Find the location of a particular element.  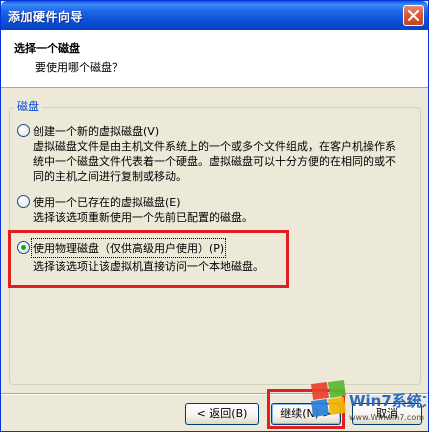

option-label-existing: 使用一个已存在的虚拟磁盘(E) is located at coordinates (107, 202).